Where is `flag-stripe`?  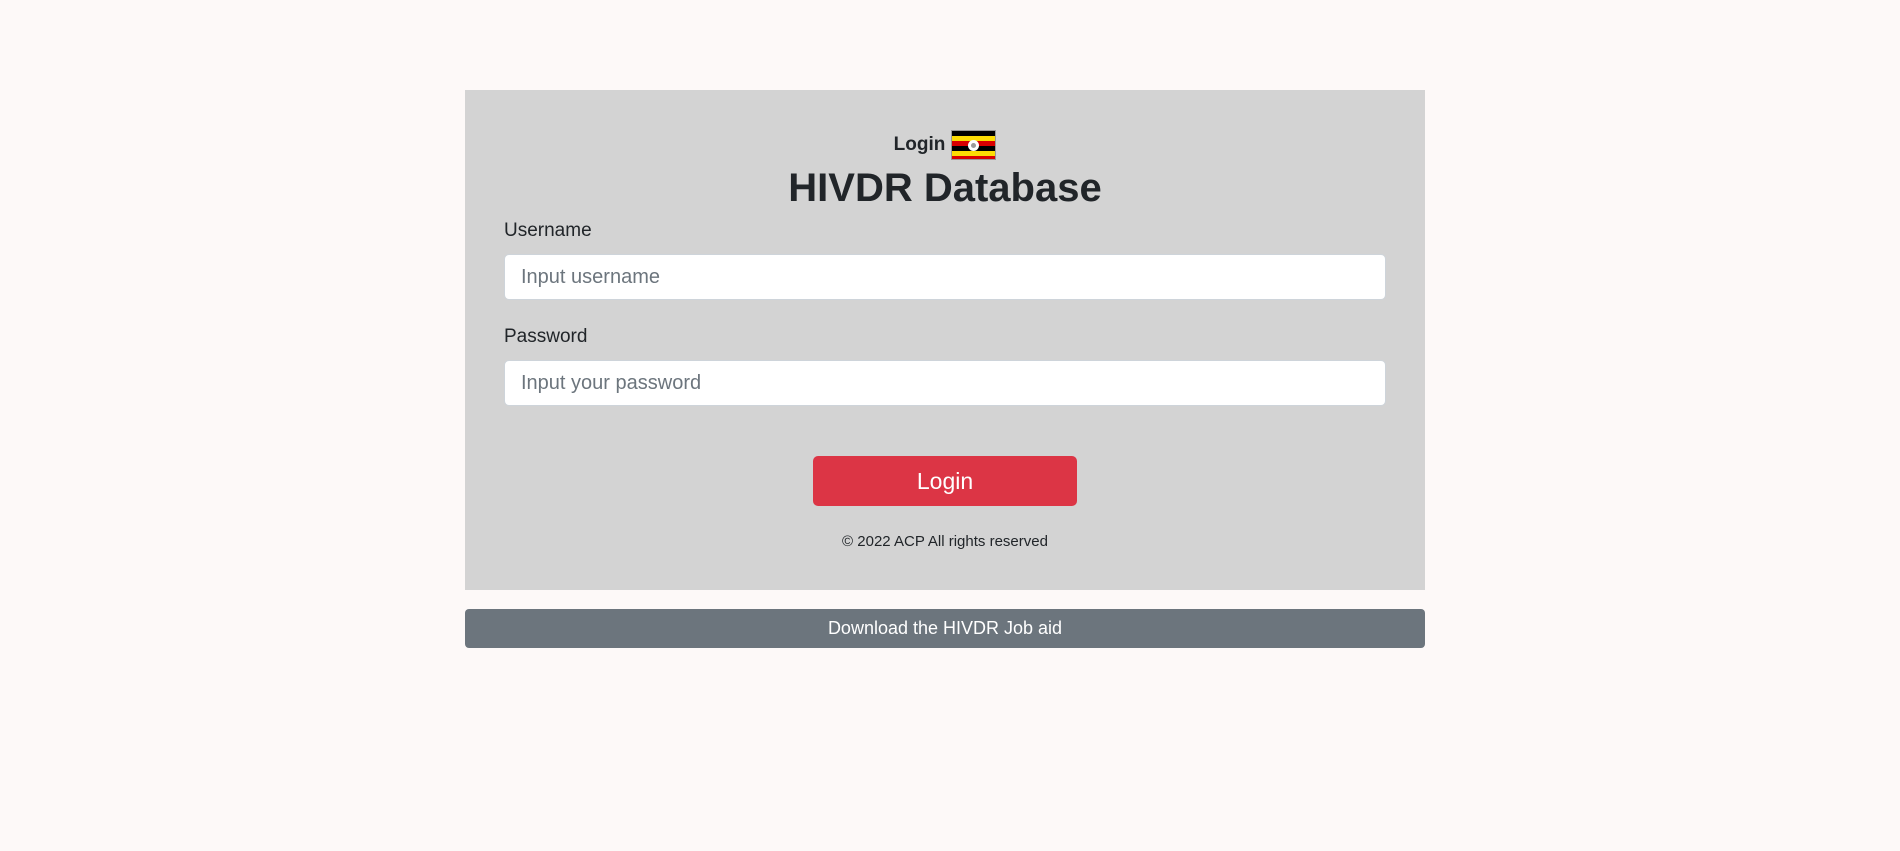
flag-stripe is located at coordinates (974, 157).